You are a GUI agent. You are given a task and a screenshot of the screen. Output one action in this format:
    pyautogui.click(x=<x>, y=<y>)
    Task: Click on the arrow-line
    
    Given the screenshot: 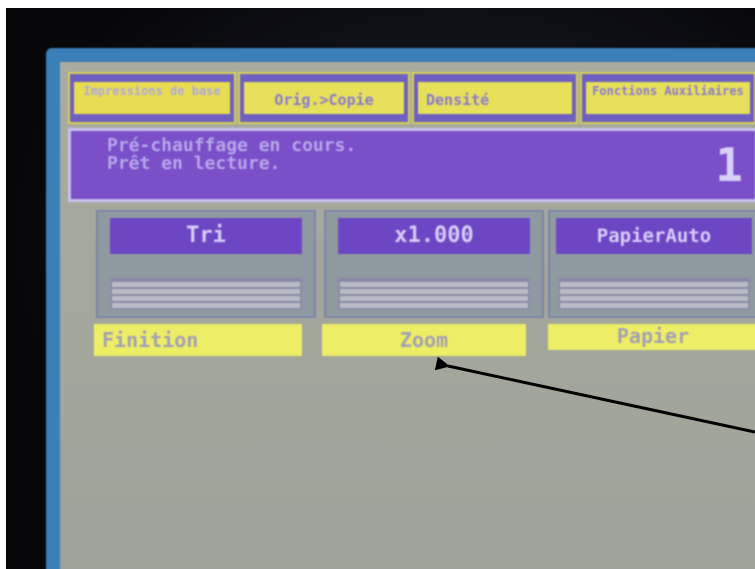 What is the action you would take?
    pyautogui.click(x=594, y=395)
    